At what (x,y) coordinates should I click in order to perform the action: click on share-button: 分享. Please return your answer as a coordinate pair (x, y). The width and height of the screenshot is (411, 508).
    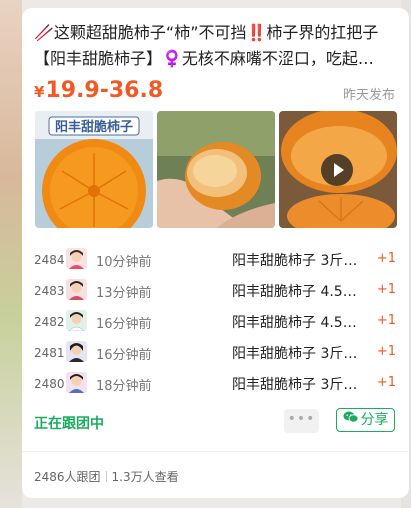
    Looking at the image, I should click on (365, 420).